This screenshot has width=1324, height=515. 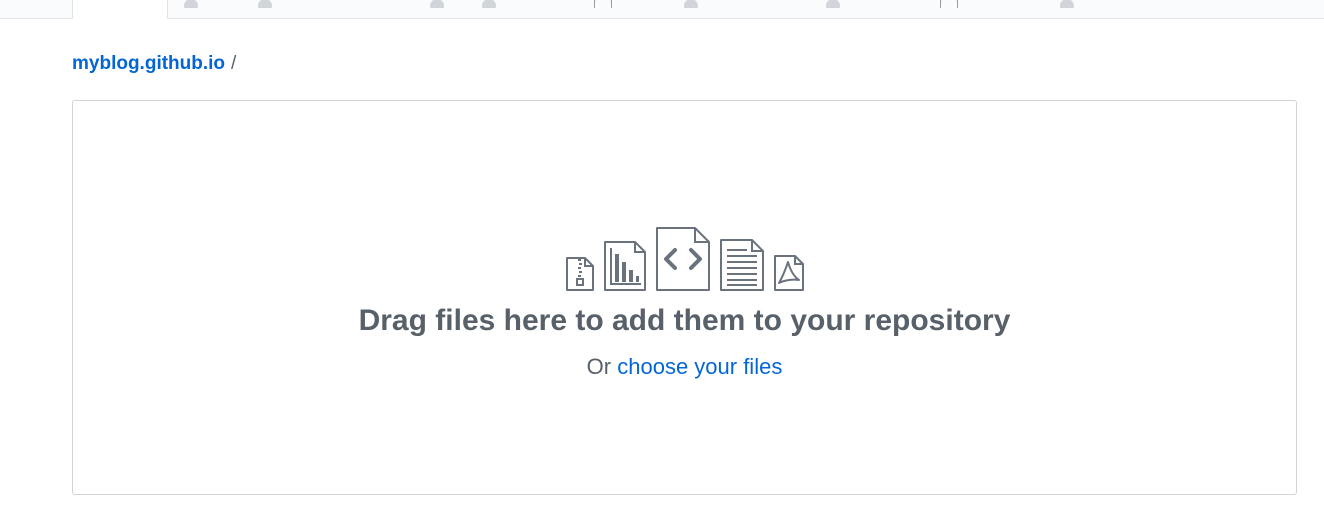 I want to click on tab-insights, so click(x=949, y=4).